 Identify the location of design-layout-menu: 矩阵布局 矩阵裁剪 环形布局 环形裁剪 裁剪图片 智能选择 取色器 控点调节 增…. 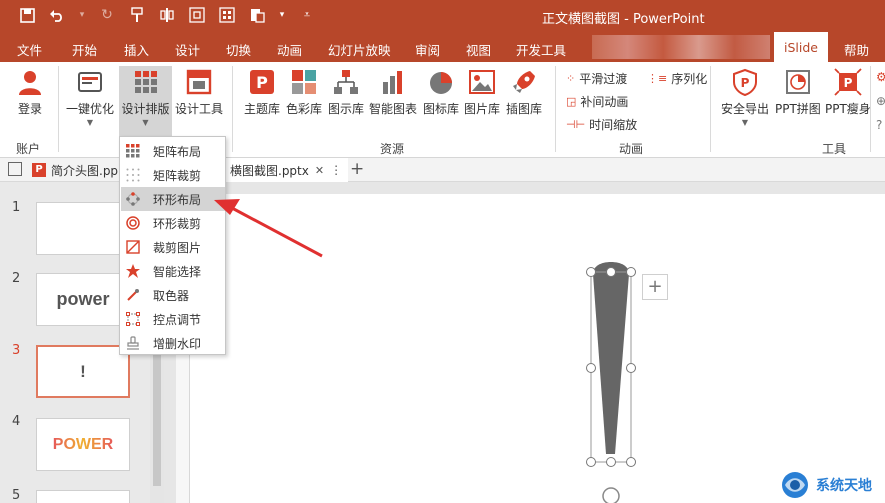
(172, 245).